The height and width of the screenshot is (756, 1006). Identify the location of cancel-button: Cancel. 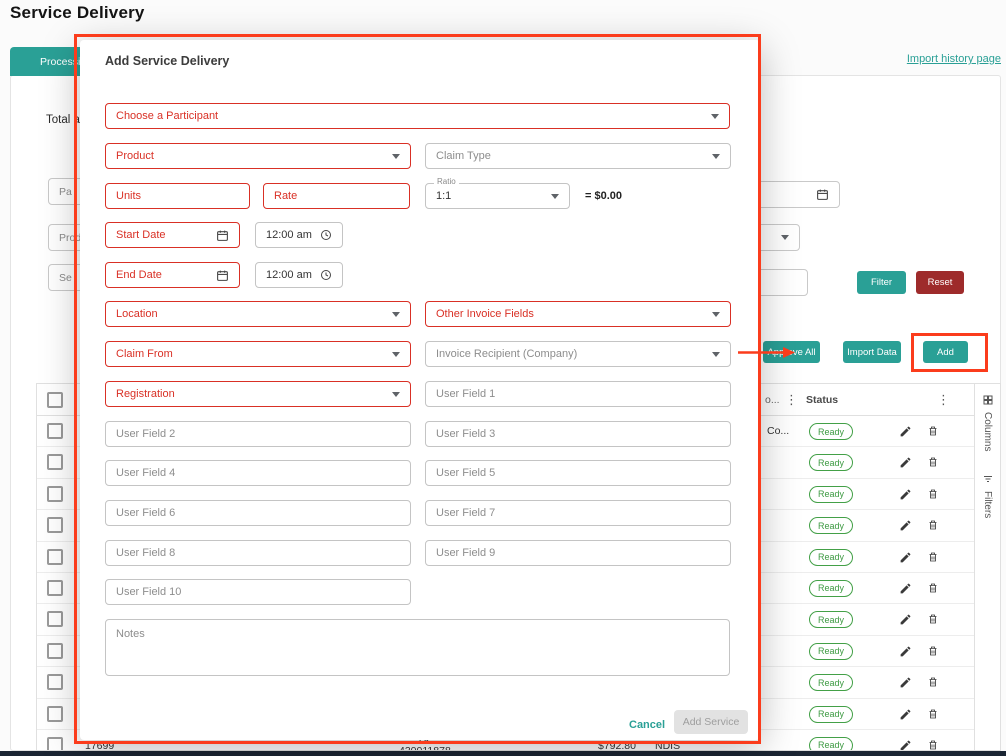
(647, 725).